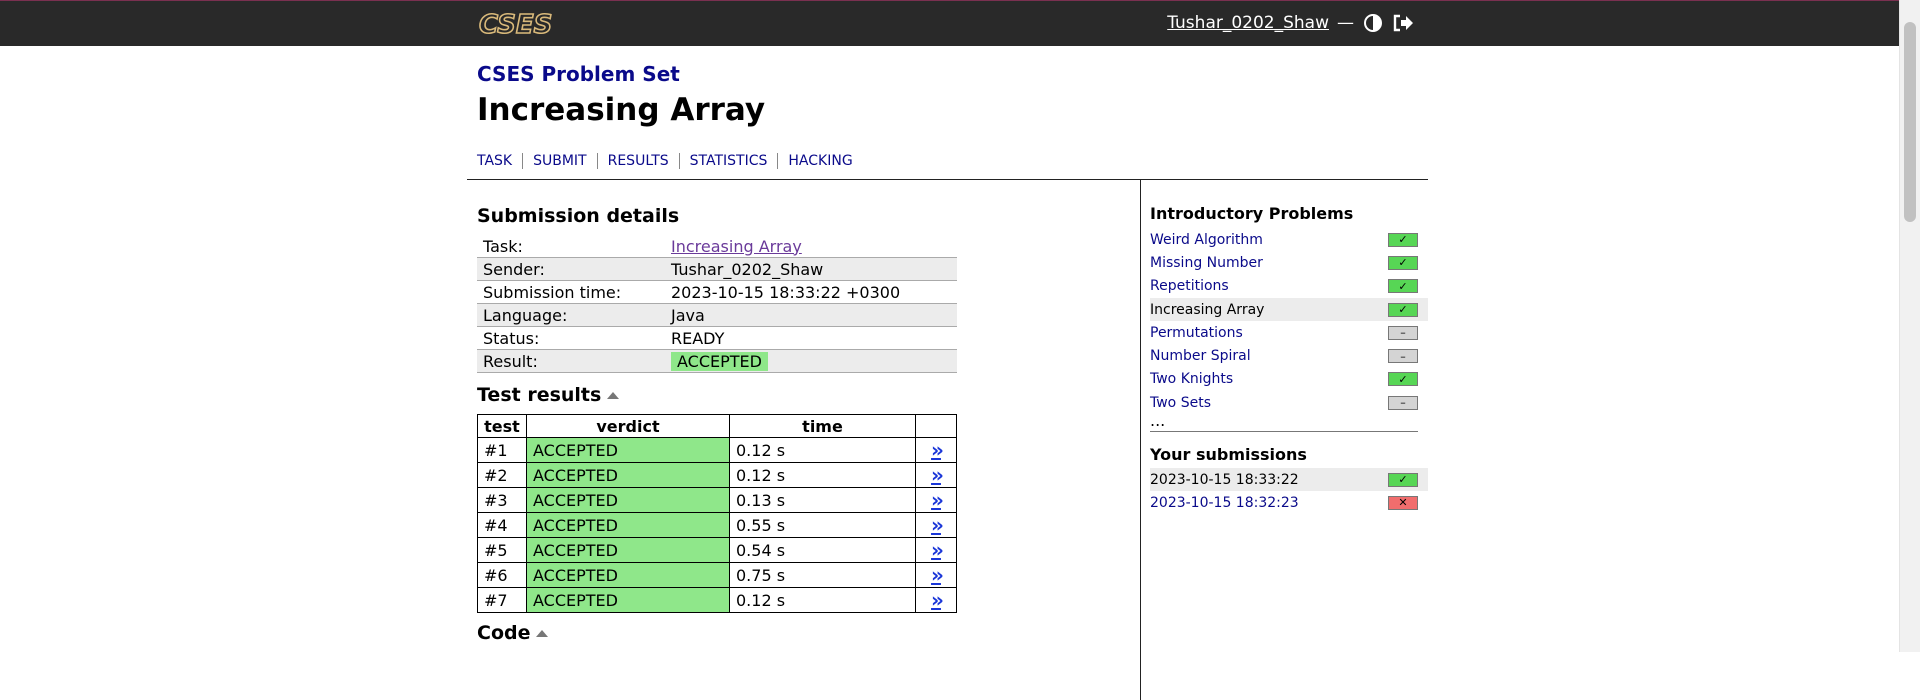 Image resolution: width=1920 pixels, height=700 pixels. I want to click on test-number: #4, so click(502, 525).